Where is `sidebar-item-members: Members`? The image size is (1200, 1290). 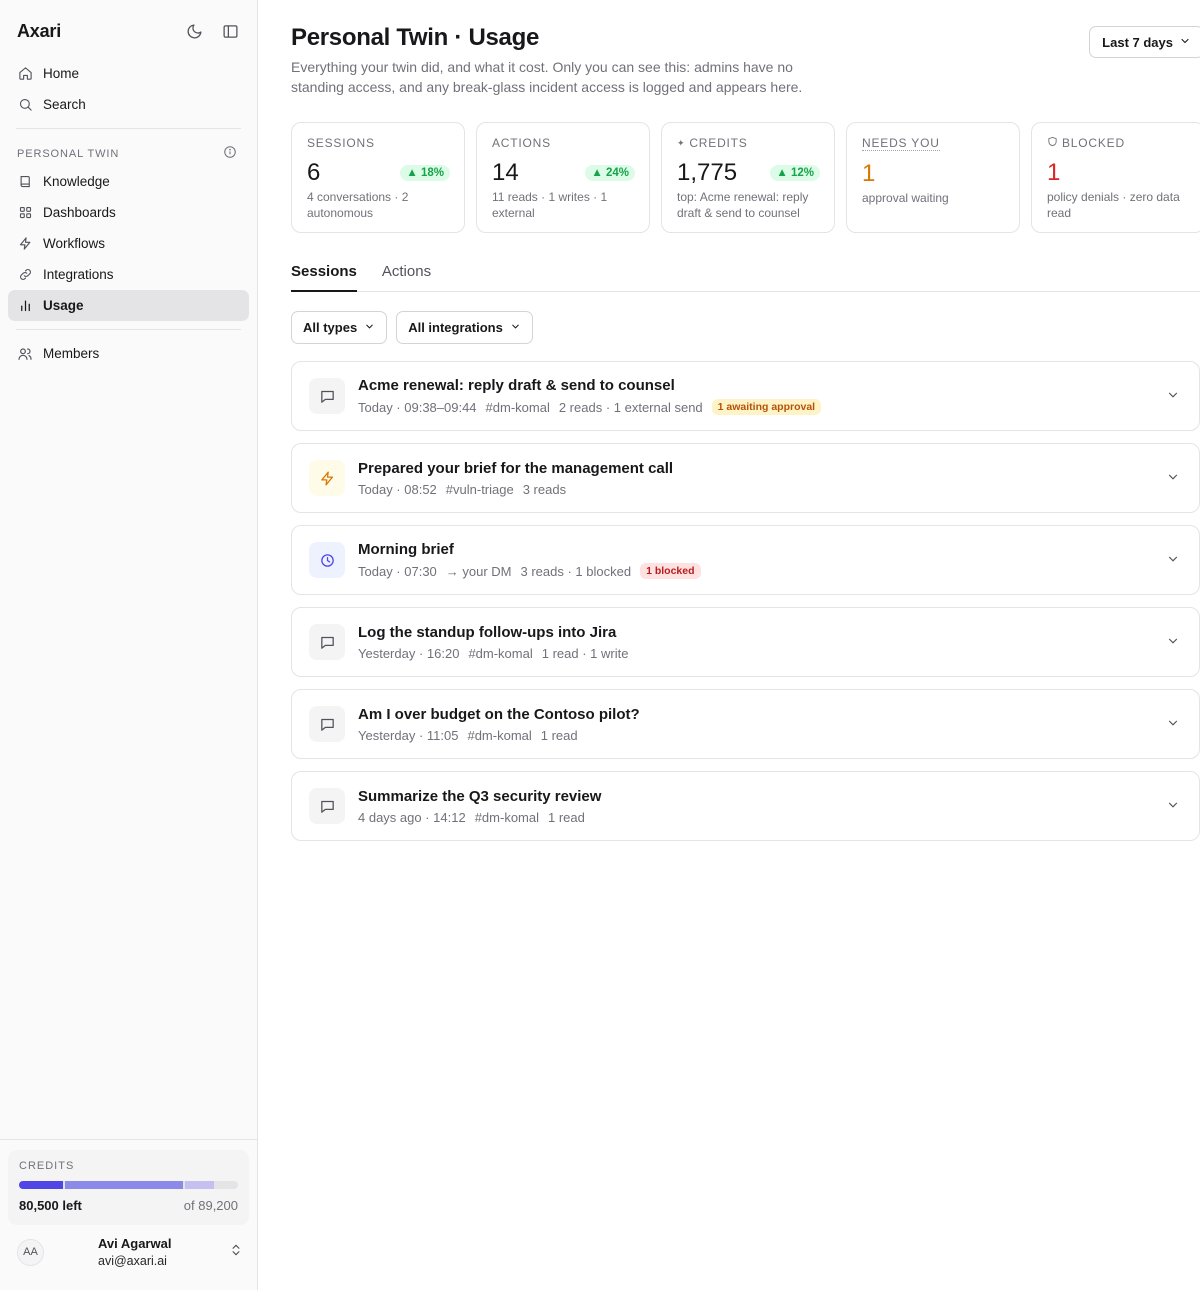
sidebar-item-members: Members is located at coordinates (128, 353).